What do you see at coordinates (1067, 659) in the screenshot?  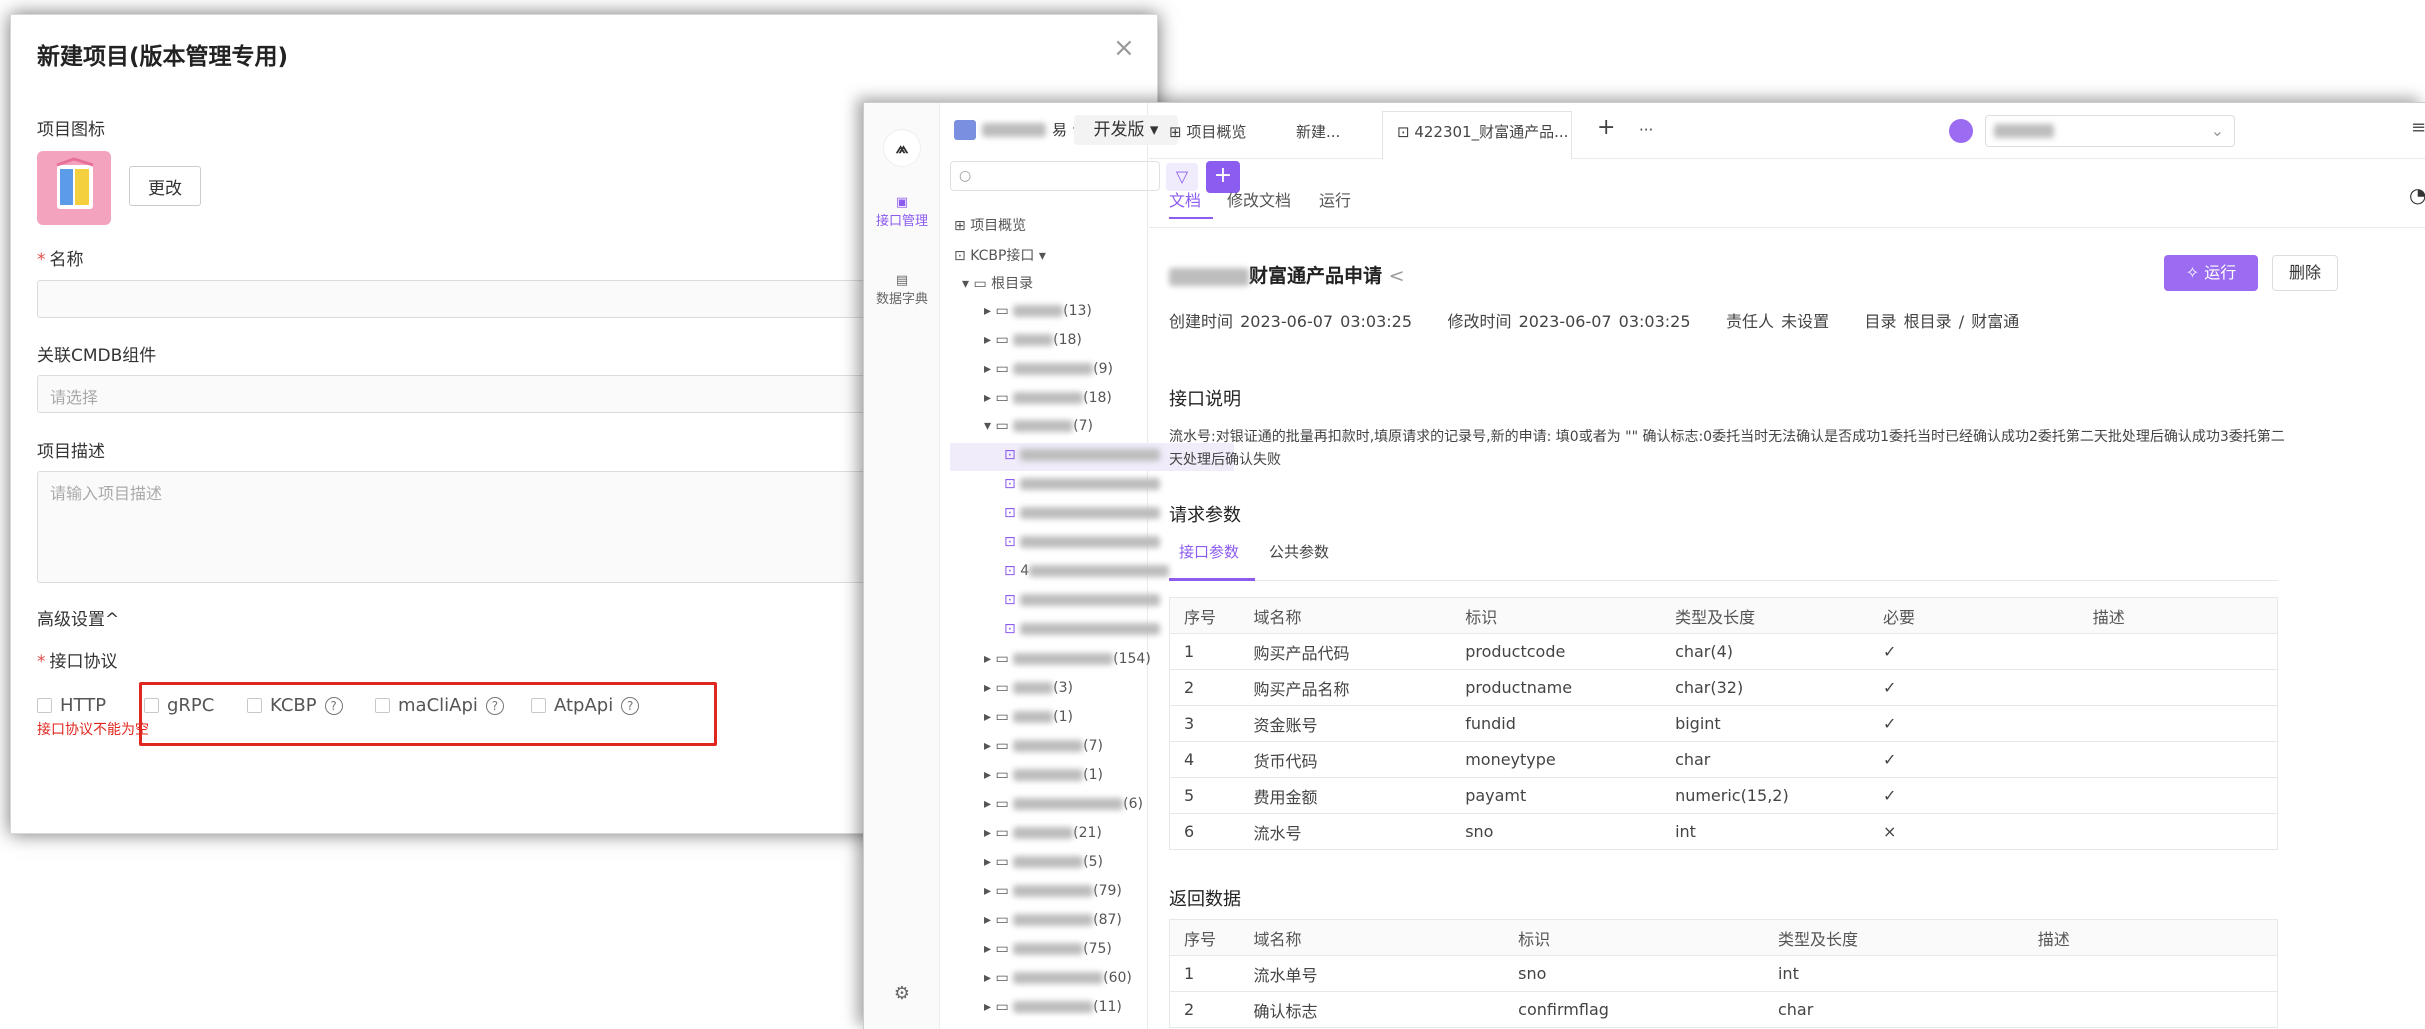 I see `tree-folder: ▸ ▭ (154)` at bounding box center [1067, 659].